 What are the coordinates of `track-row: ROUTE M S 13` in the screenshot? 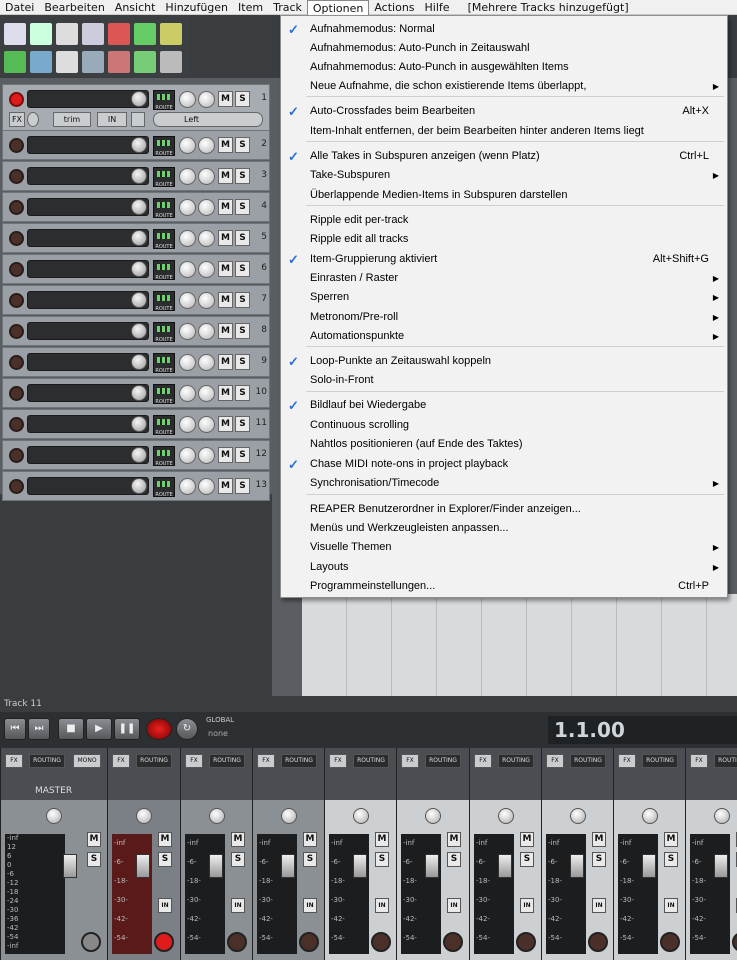 It's located at (136, 486).